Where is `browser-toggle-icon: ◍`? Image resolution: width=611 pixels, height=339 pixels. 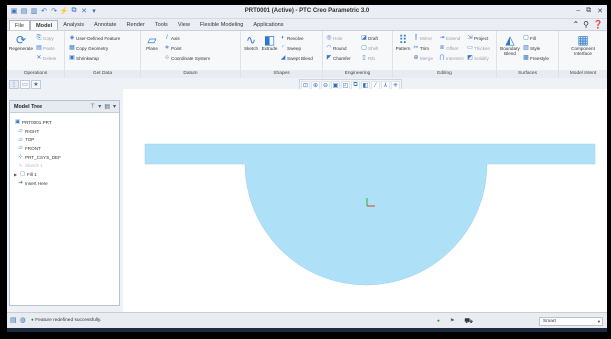
browser-toggle-icon: ◍ is located at coordinates (23, 320).